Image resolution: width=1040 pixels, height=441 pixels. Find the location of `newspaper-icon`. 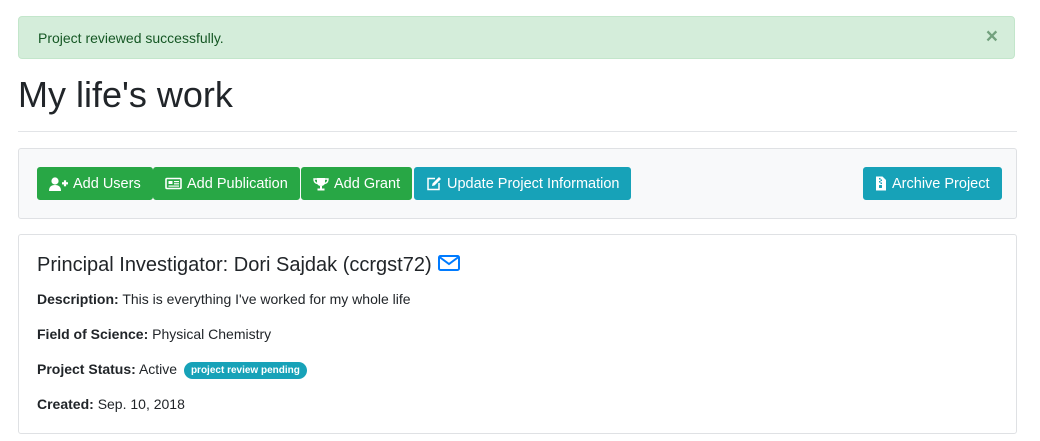

newspaper-icon is located at coordinates (173, 183).